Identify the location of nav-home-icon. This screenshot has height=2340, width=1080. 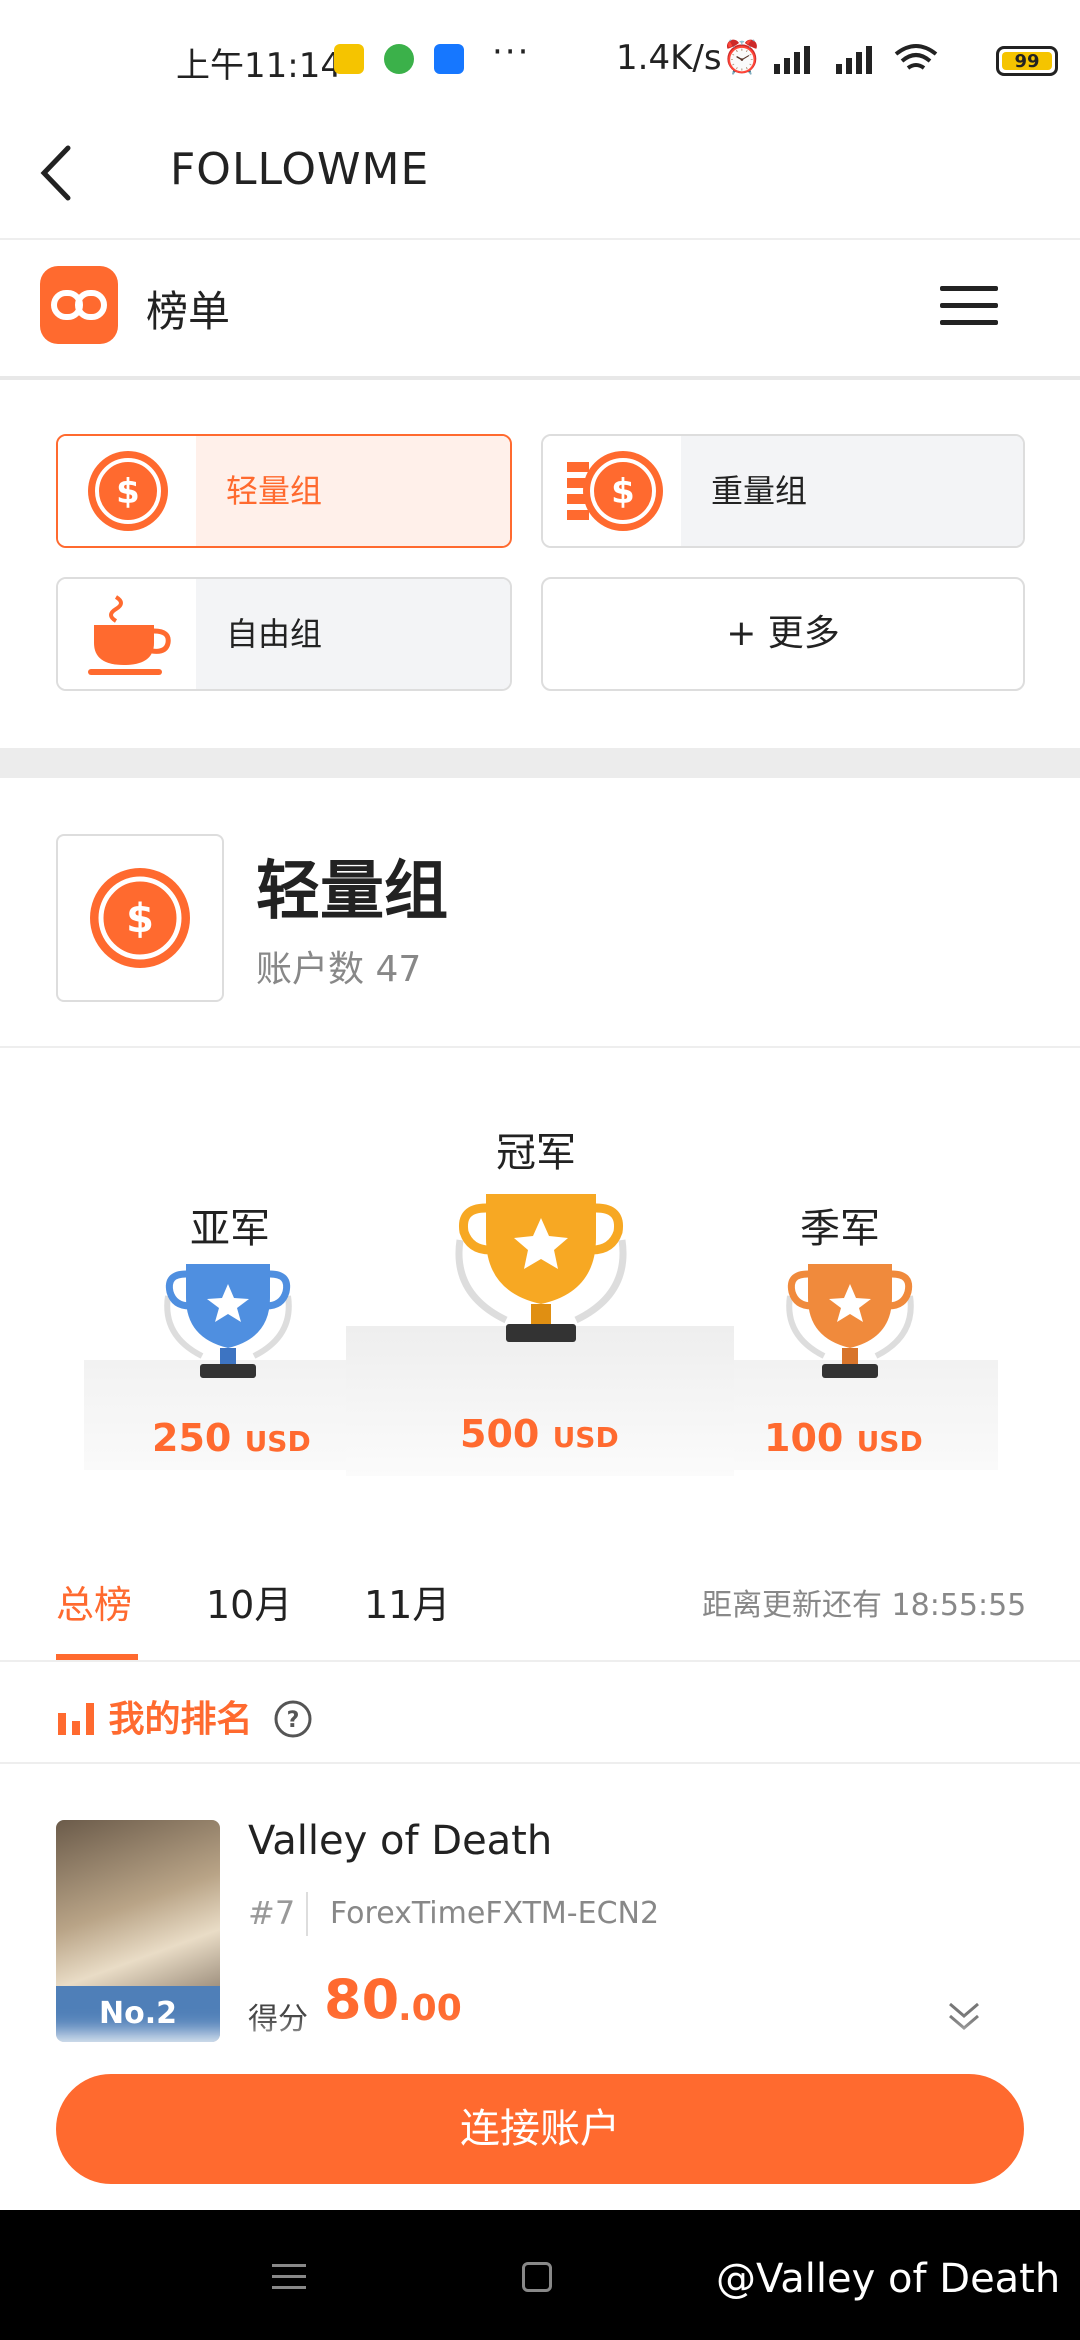
(537, 2277).